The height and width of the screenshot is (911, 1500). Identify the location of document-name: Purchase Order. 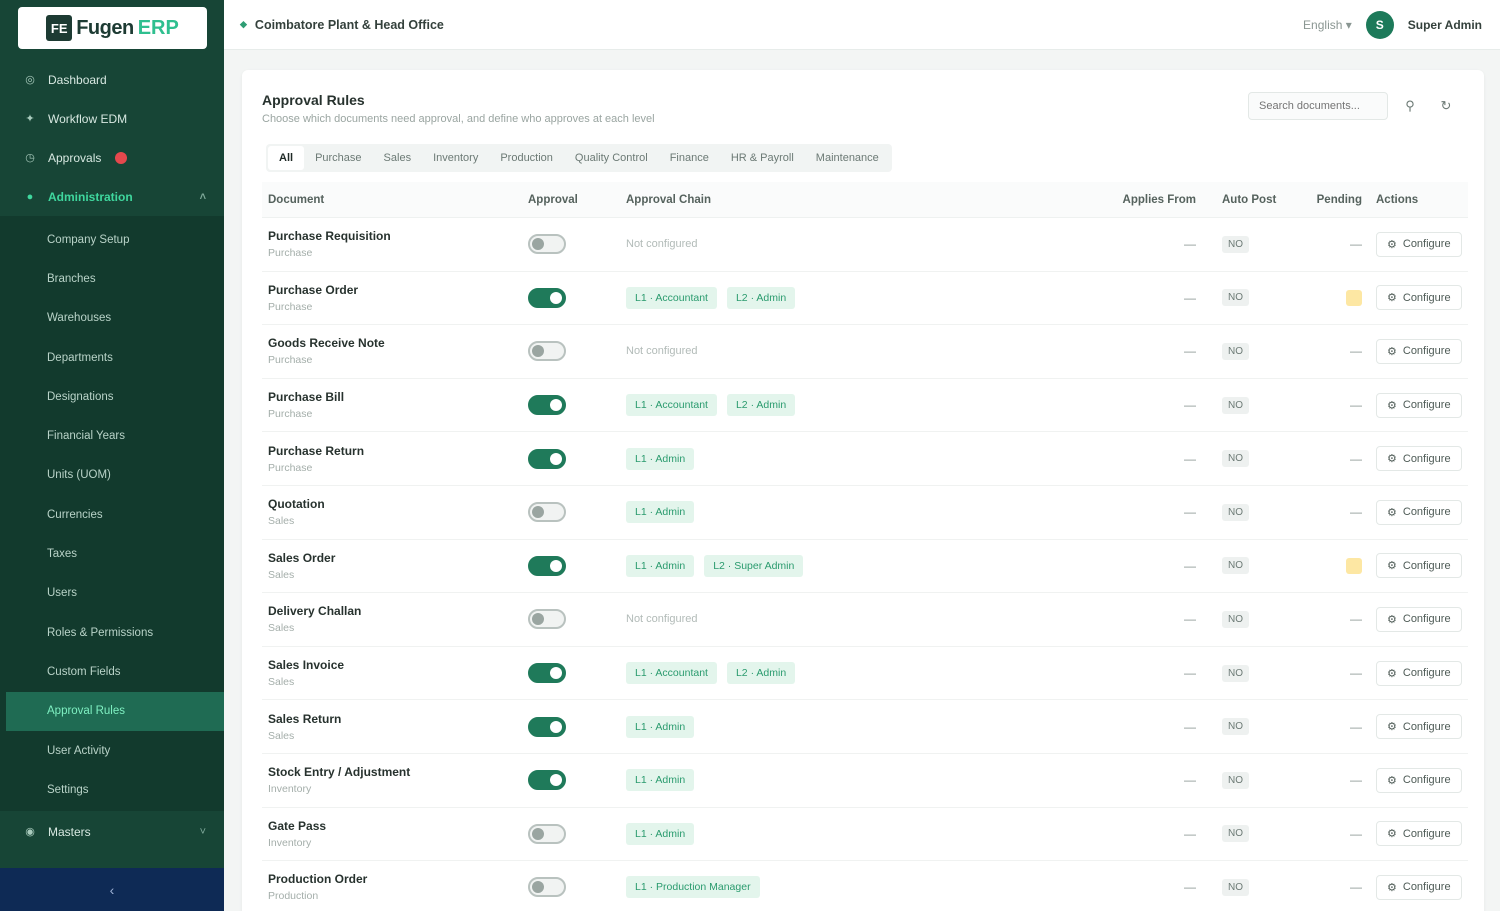
(313, 289).